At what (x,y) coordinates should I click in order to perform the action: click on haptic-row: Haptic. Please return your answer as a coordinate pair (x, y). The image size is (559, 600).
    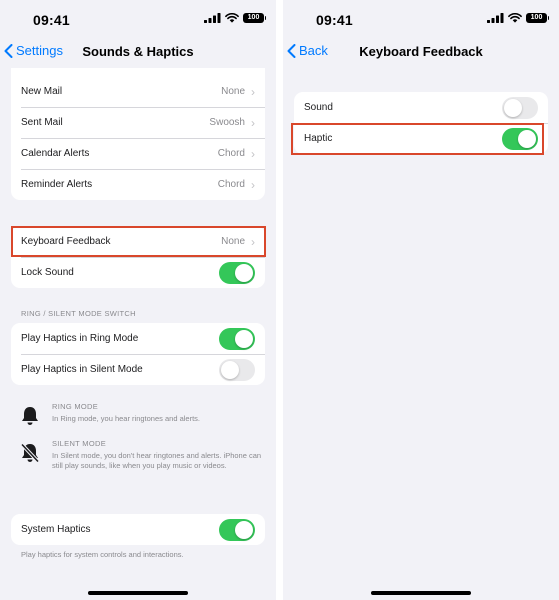
    Looking at the image, I should click on (421, 138).